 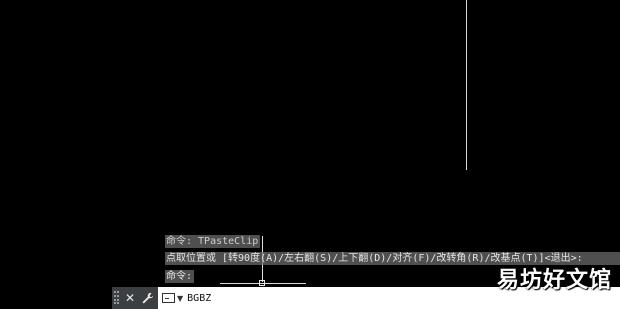 What do you see at coordinates (130, 298) in the screenshot?
I see `close-icon: ✕` at bounding box center [130, 298].